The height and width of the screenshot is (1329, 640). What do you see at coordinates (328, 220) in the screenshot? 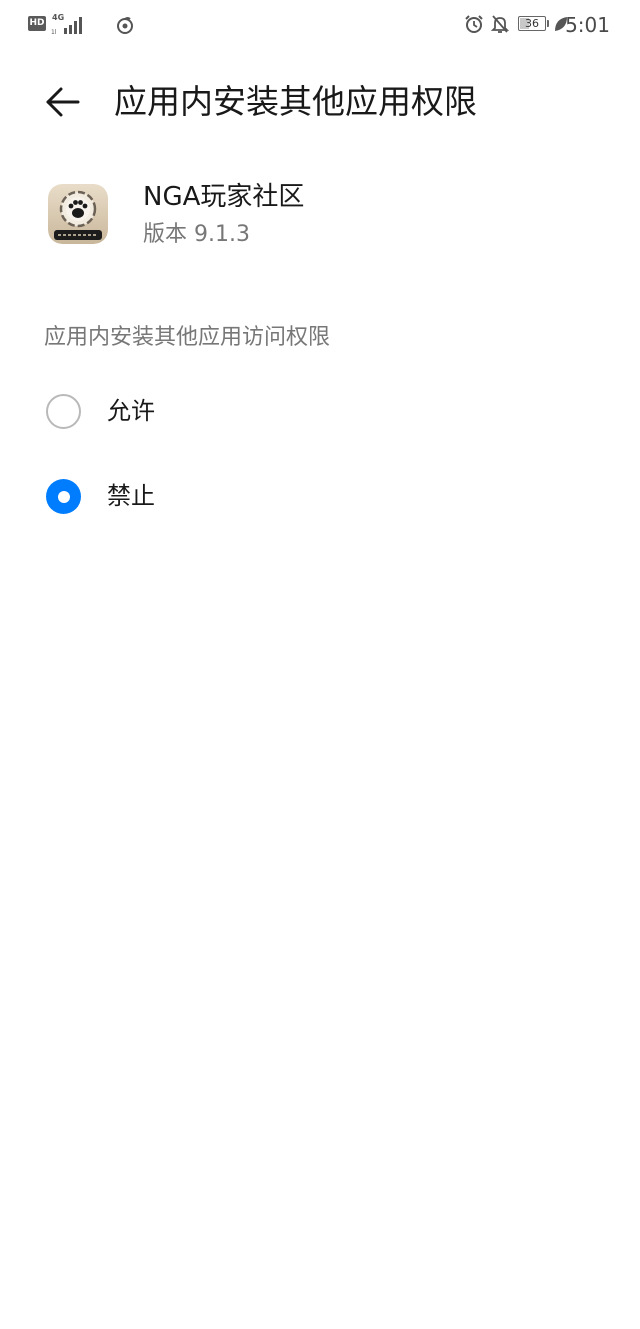
I see `app-info: NGA玩家社区 版本 9.1.3` at bounding box center [328, 220].